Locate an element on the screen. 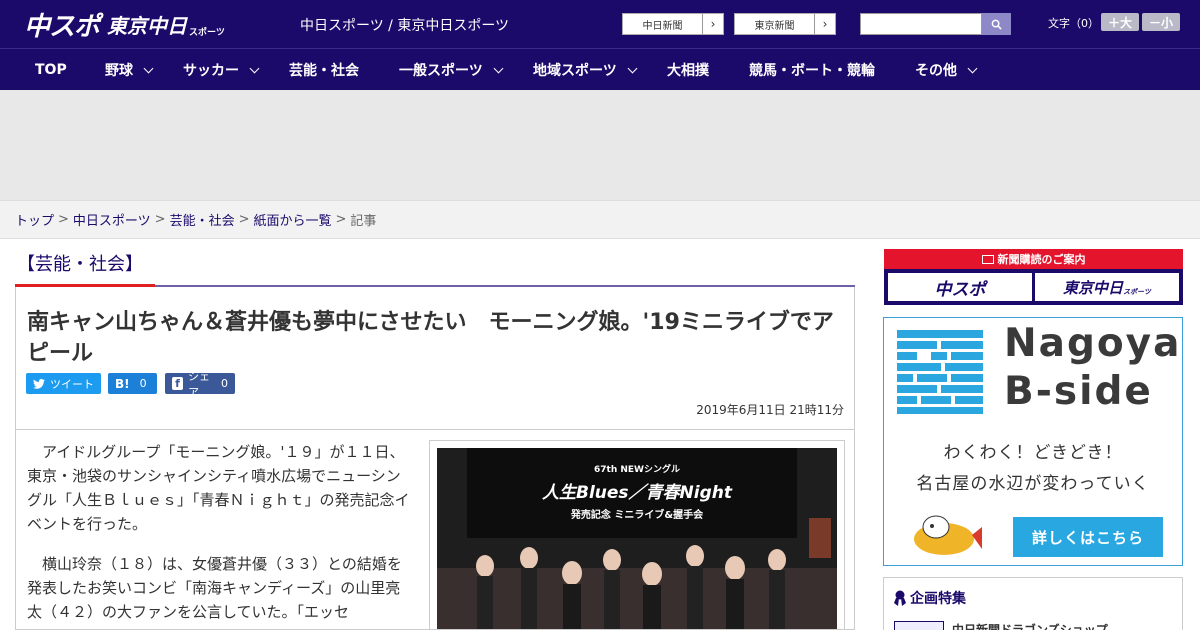  feature-heading-text: 企画特集 is located at coordinates (938, 599).